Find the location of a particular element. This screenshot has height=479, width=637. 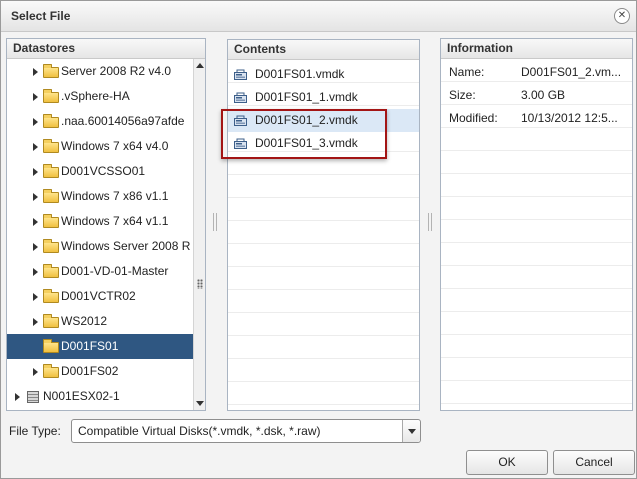

scroll-down-icon is located at coordinates (200, 403).